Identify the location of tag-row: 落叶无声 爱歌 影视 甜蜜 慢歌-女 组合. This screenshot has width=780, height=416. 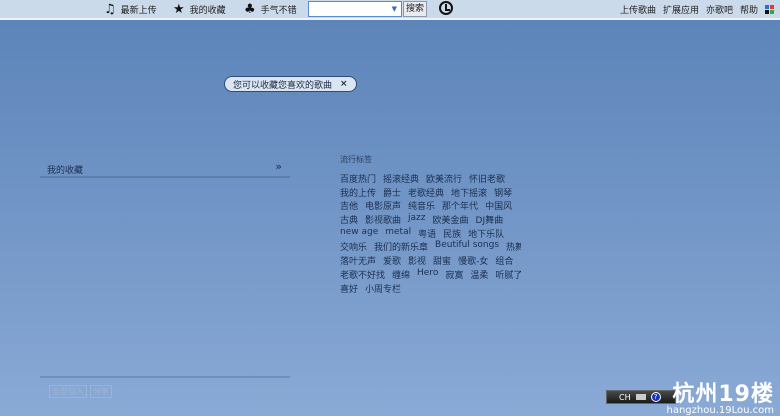
(430, 261).